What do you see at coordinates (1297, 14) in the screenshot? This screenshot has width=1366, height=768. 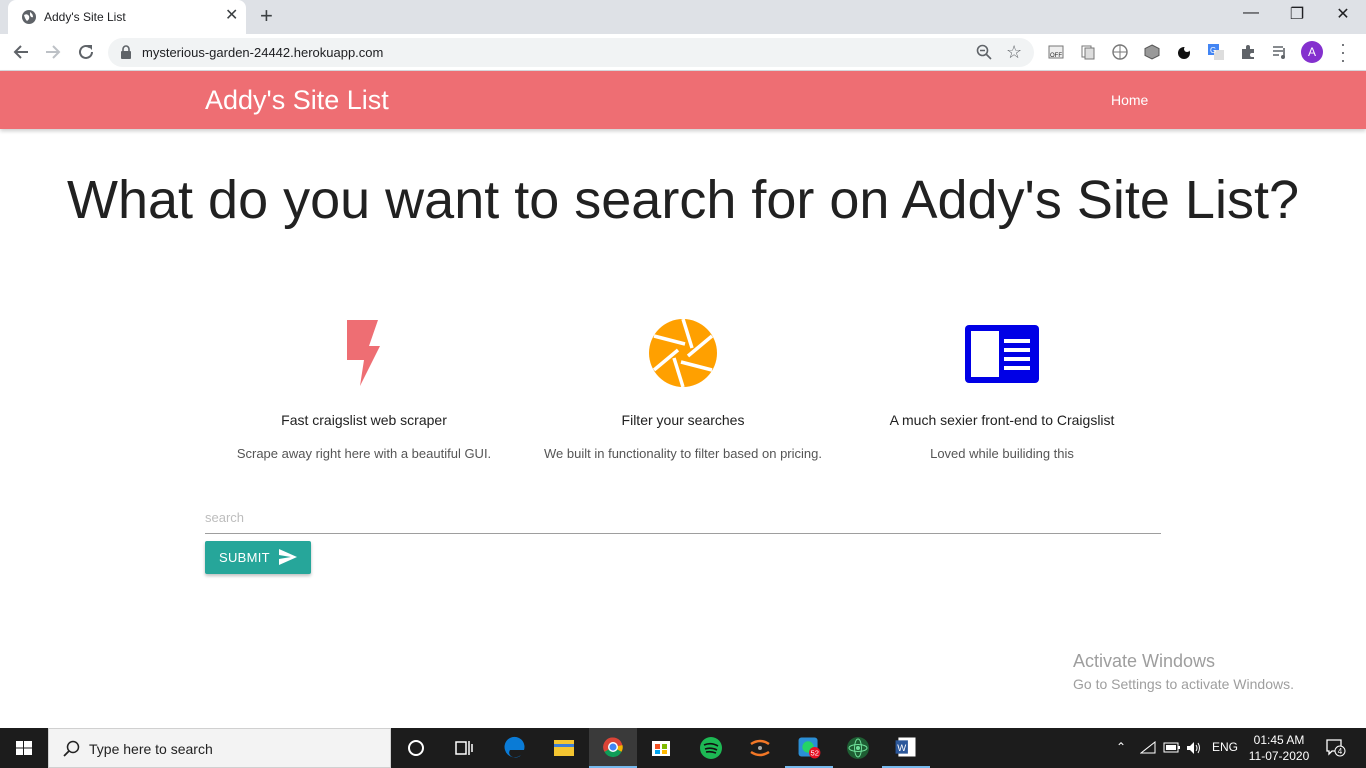 I see `maximize-button: ❐` at bounding box center [1297, 14].